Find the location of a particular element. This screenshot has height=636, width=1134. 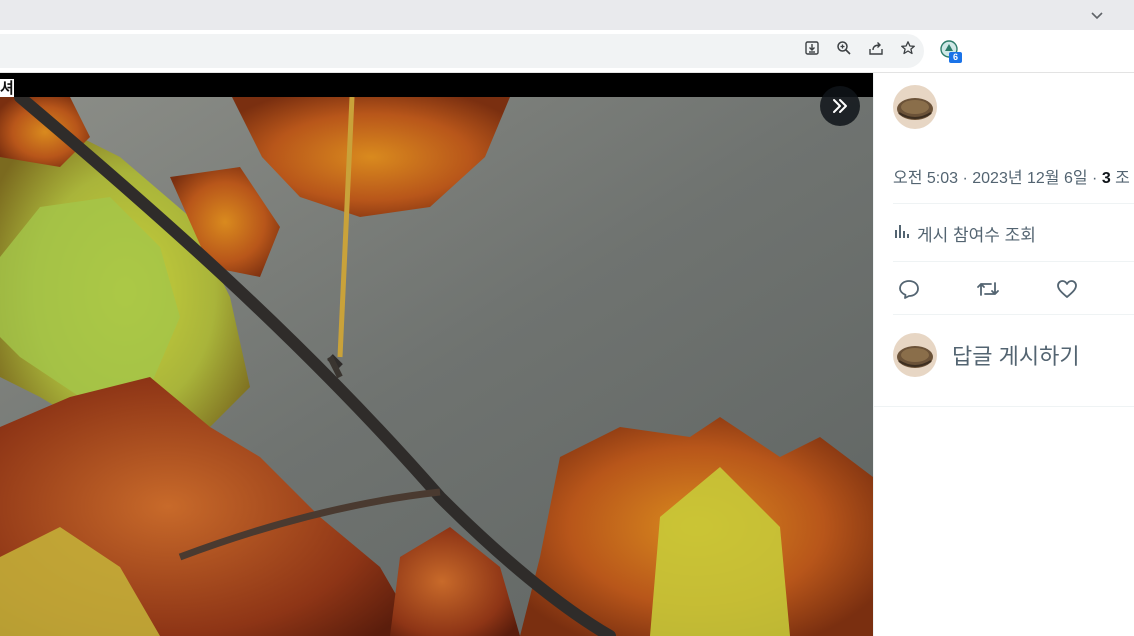

view-label: 조 is located at coordinates (1120, 178).